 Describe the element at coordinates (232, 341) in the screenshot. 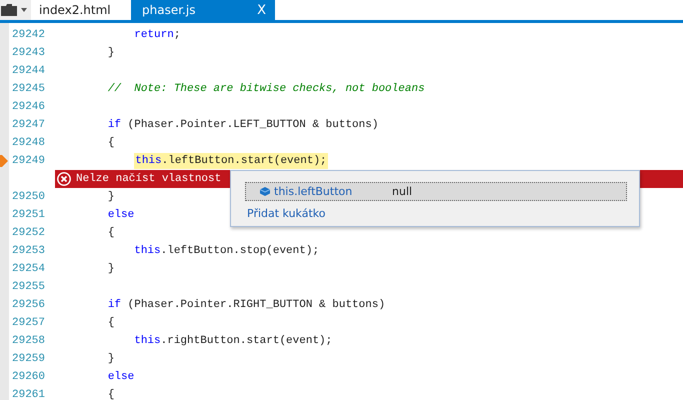

I see `code-line: this.rightButton.start(event);` at that location.